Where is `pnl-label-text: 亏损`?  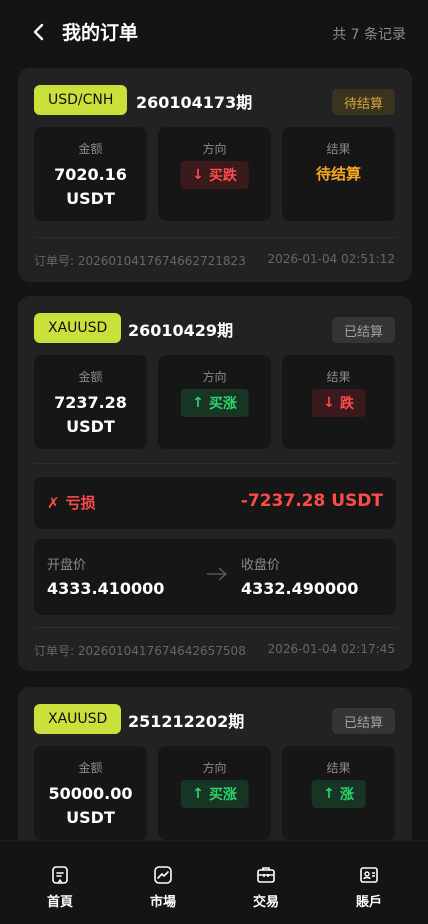 pnl-label-text: 亏损 is located at coordinates (80, 503).